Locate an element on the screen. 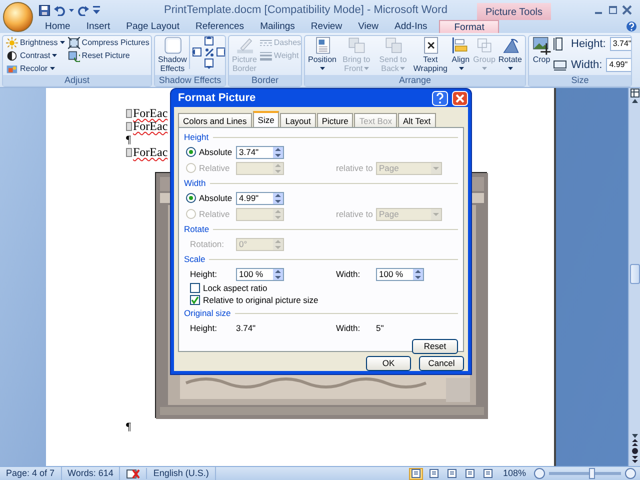 Image resolution: width=640 pixels, height=480 pixels. language-status: English (U.S.) is located at coordinates (181, 473).